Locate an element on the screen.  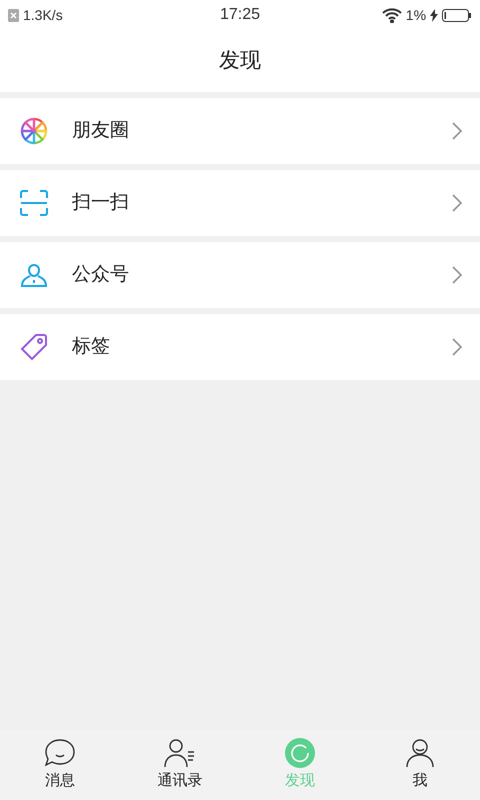
charging-icon is located at coordinates (434, 15).